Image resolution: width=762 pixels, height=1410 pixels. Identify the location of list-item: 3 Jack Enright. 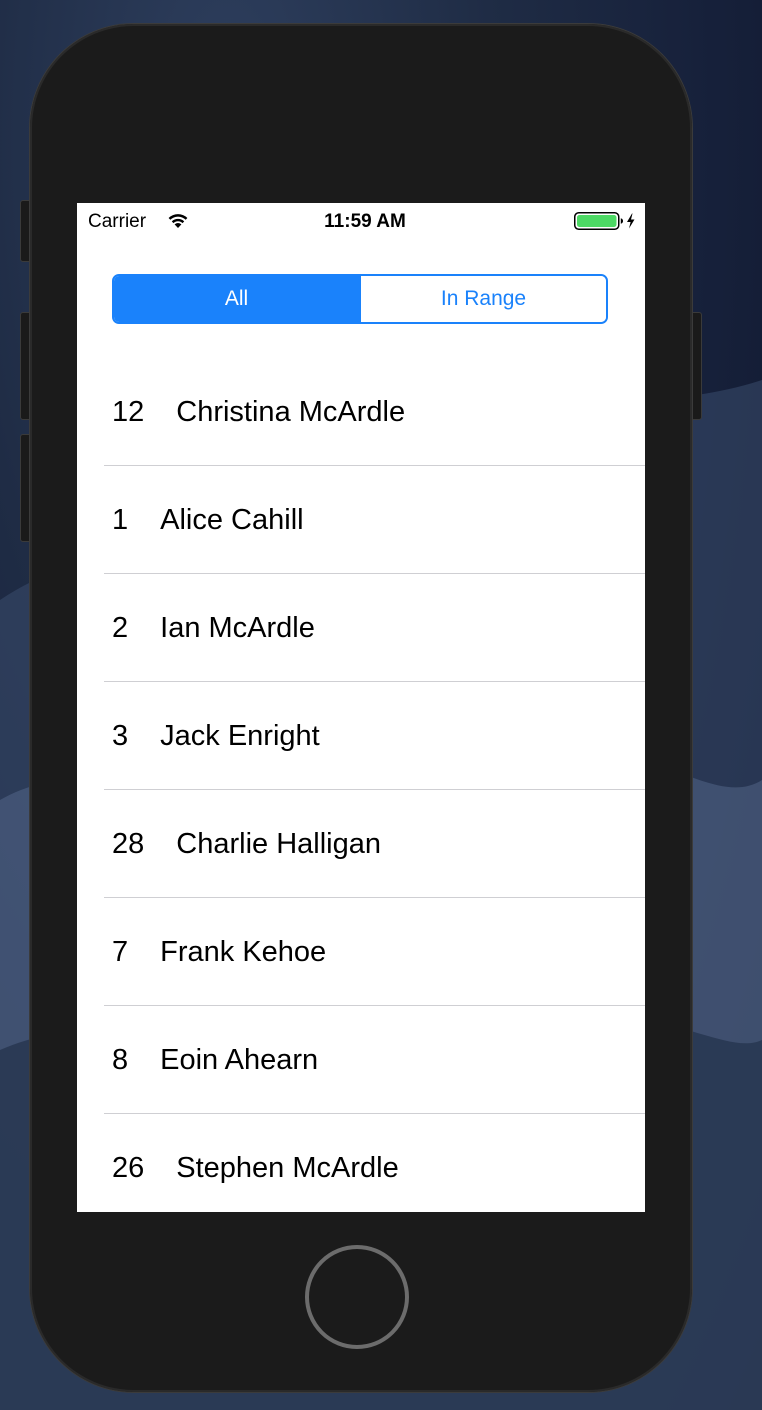
(361, 736).